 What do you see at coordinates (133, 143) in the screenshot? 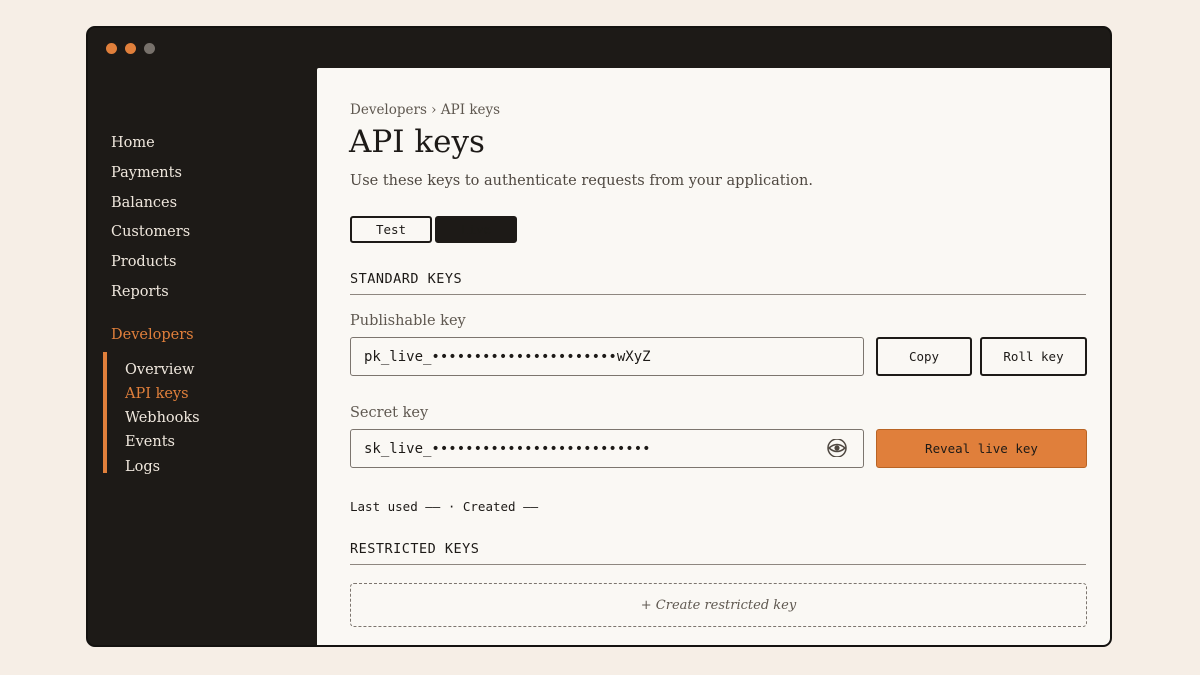
I see `sidebar-item-home: Home` at bounding box center [133, 143].